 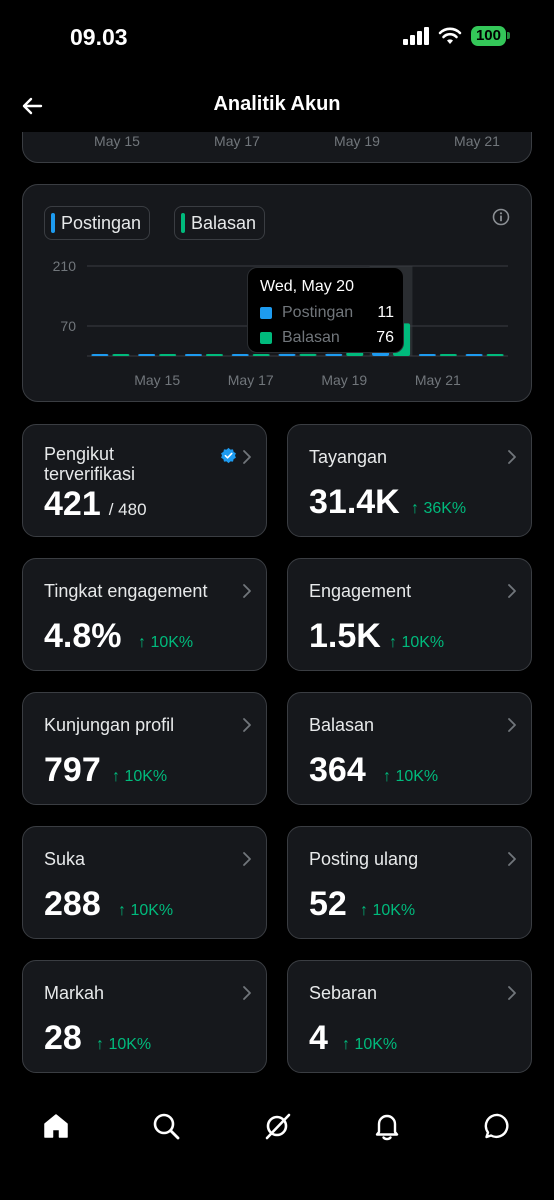 What do you see at coordinates (65, 266) in the screenshot?
I see `y-tick-label: 210` at bounding box center [65, 266].